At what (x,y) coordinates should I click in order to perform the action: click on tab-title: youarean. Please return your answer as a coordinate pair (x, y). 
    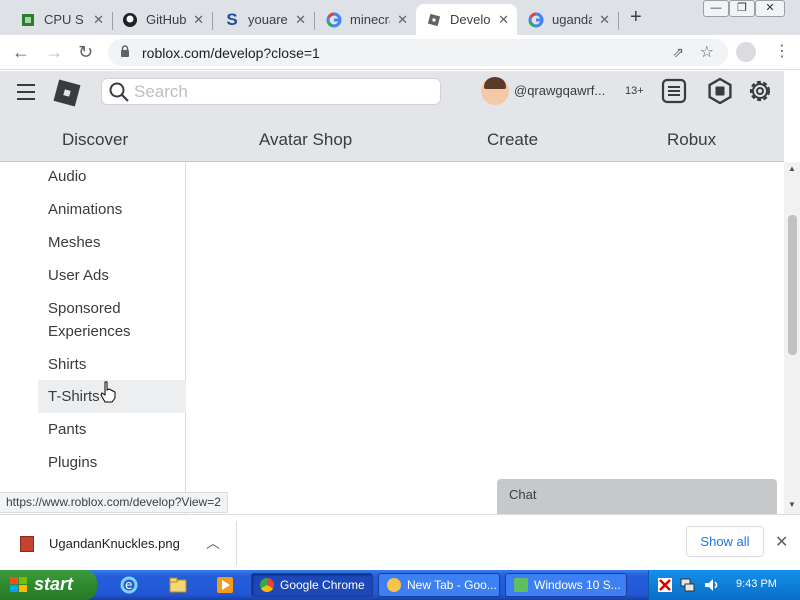
    Looking at the image, I should click on (268, 19).